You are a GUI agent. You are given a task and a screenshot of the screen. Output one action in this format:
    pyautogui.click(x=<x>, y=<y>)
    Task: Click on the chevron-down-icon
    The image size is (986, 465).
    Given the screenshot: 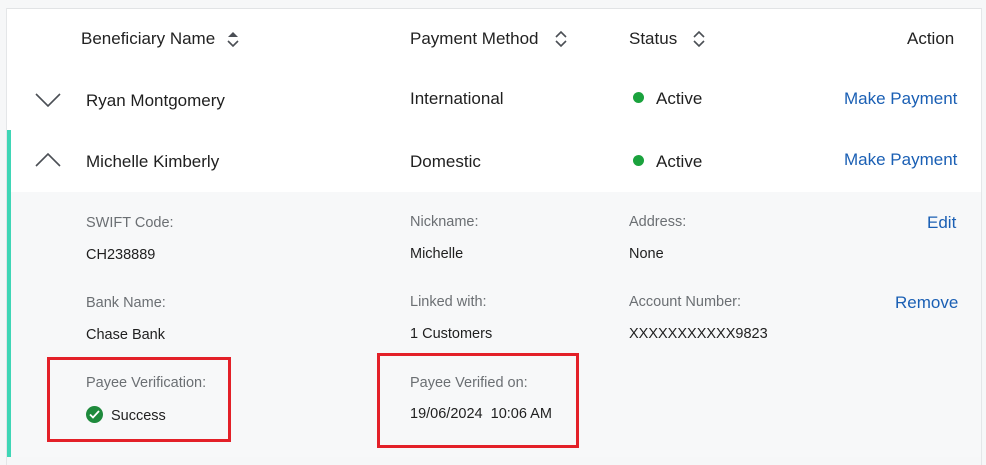 What is the action you would take?
    pyautogui.click(x=48, y=102)
    